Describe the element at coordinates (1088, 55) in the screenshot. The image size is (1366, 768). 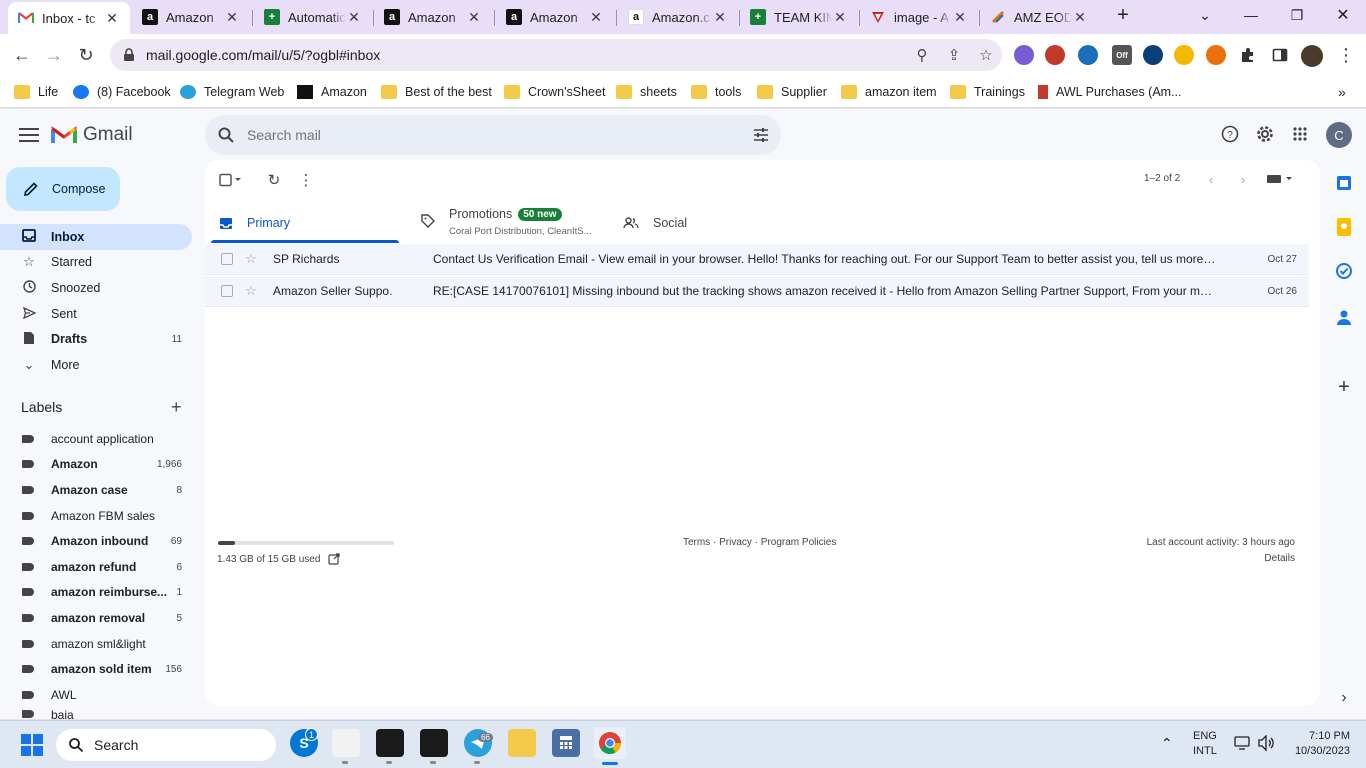
I see `extension-3-icon` at that location.